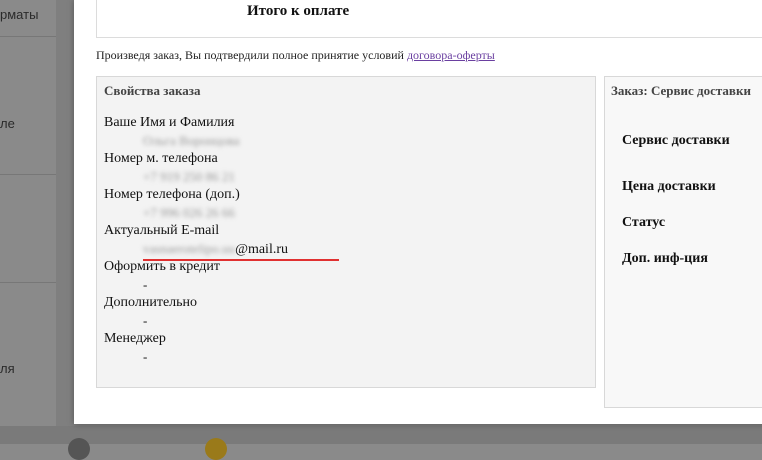 Image resolution: width=762 pixels, height=460 pixels. Describe the element at coordinates (381, 435) in the screenshot. I see `background-footer` at that location.